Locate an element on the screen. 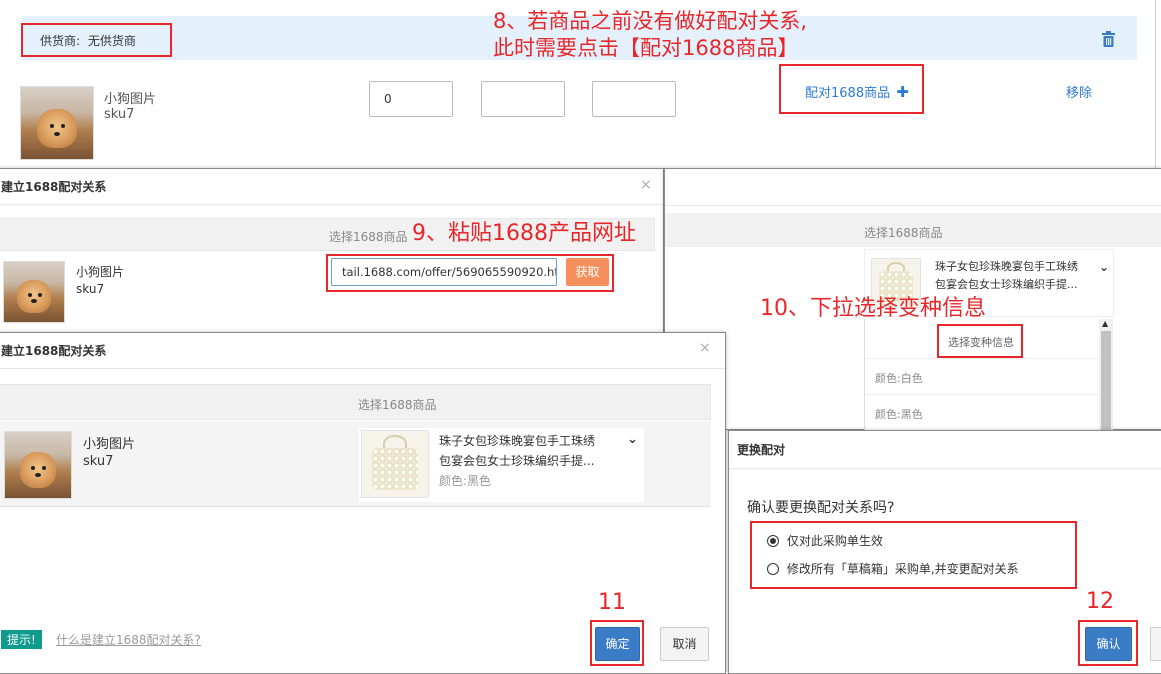 This screenshot has width=1161, height=674. supplier-label: 供货商: 无供货商 is located at coordinates (88, 40).